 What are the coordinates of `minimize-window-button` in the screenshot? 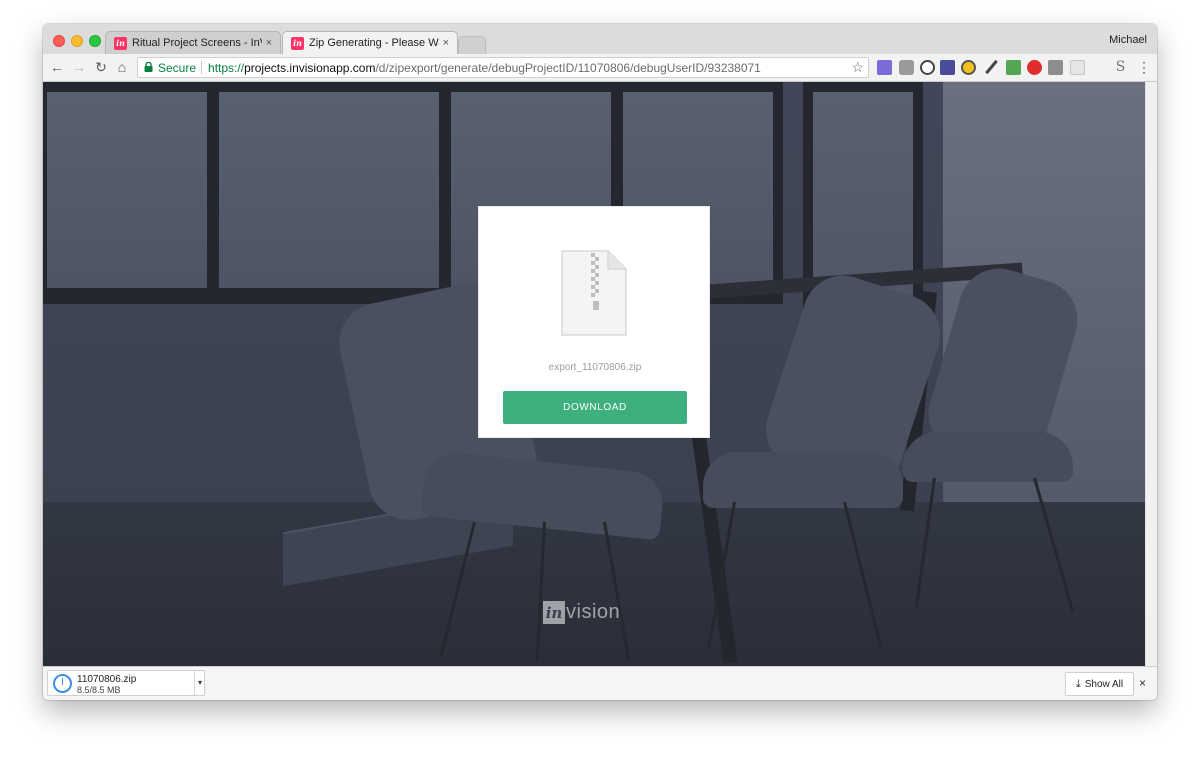 It's located at (77, 41).